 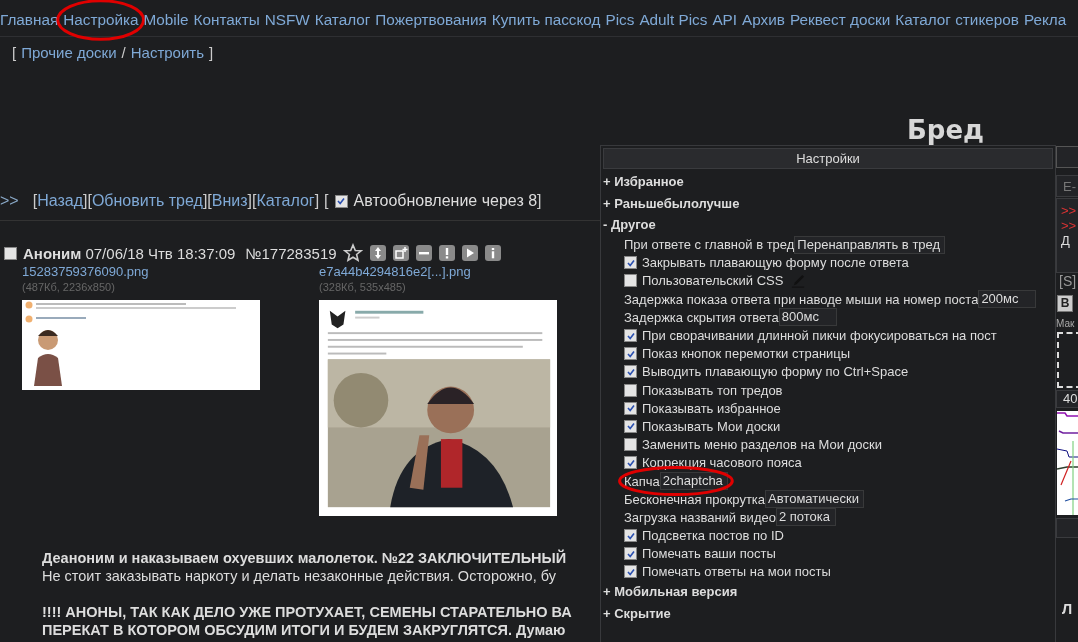 What do you see at coordinates (725, 20) in the screenshot?
I see `nav-link: API` at bounding box center [725, 20].